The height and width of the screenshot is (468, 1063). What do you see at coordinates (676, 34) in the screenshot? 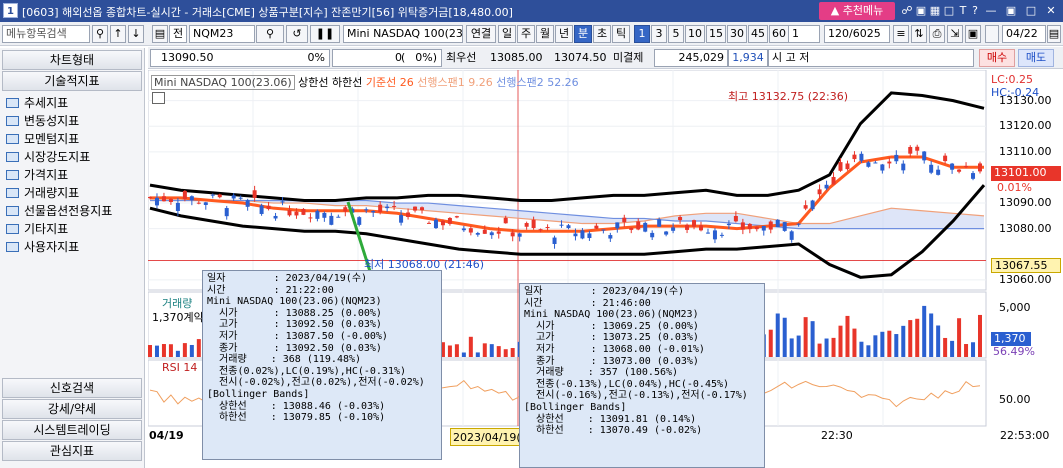
I see `interval-button-5: 5` at bounding box center [676, 34].